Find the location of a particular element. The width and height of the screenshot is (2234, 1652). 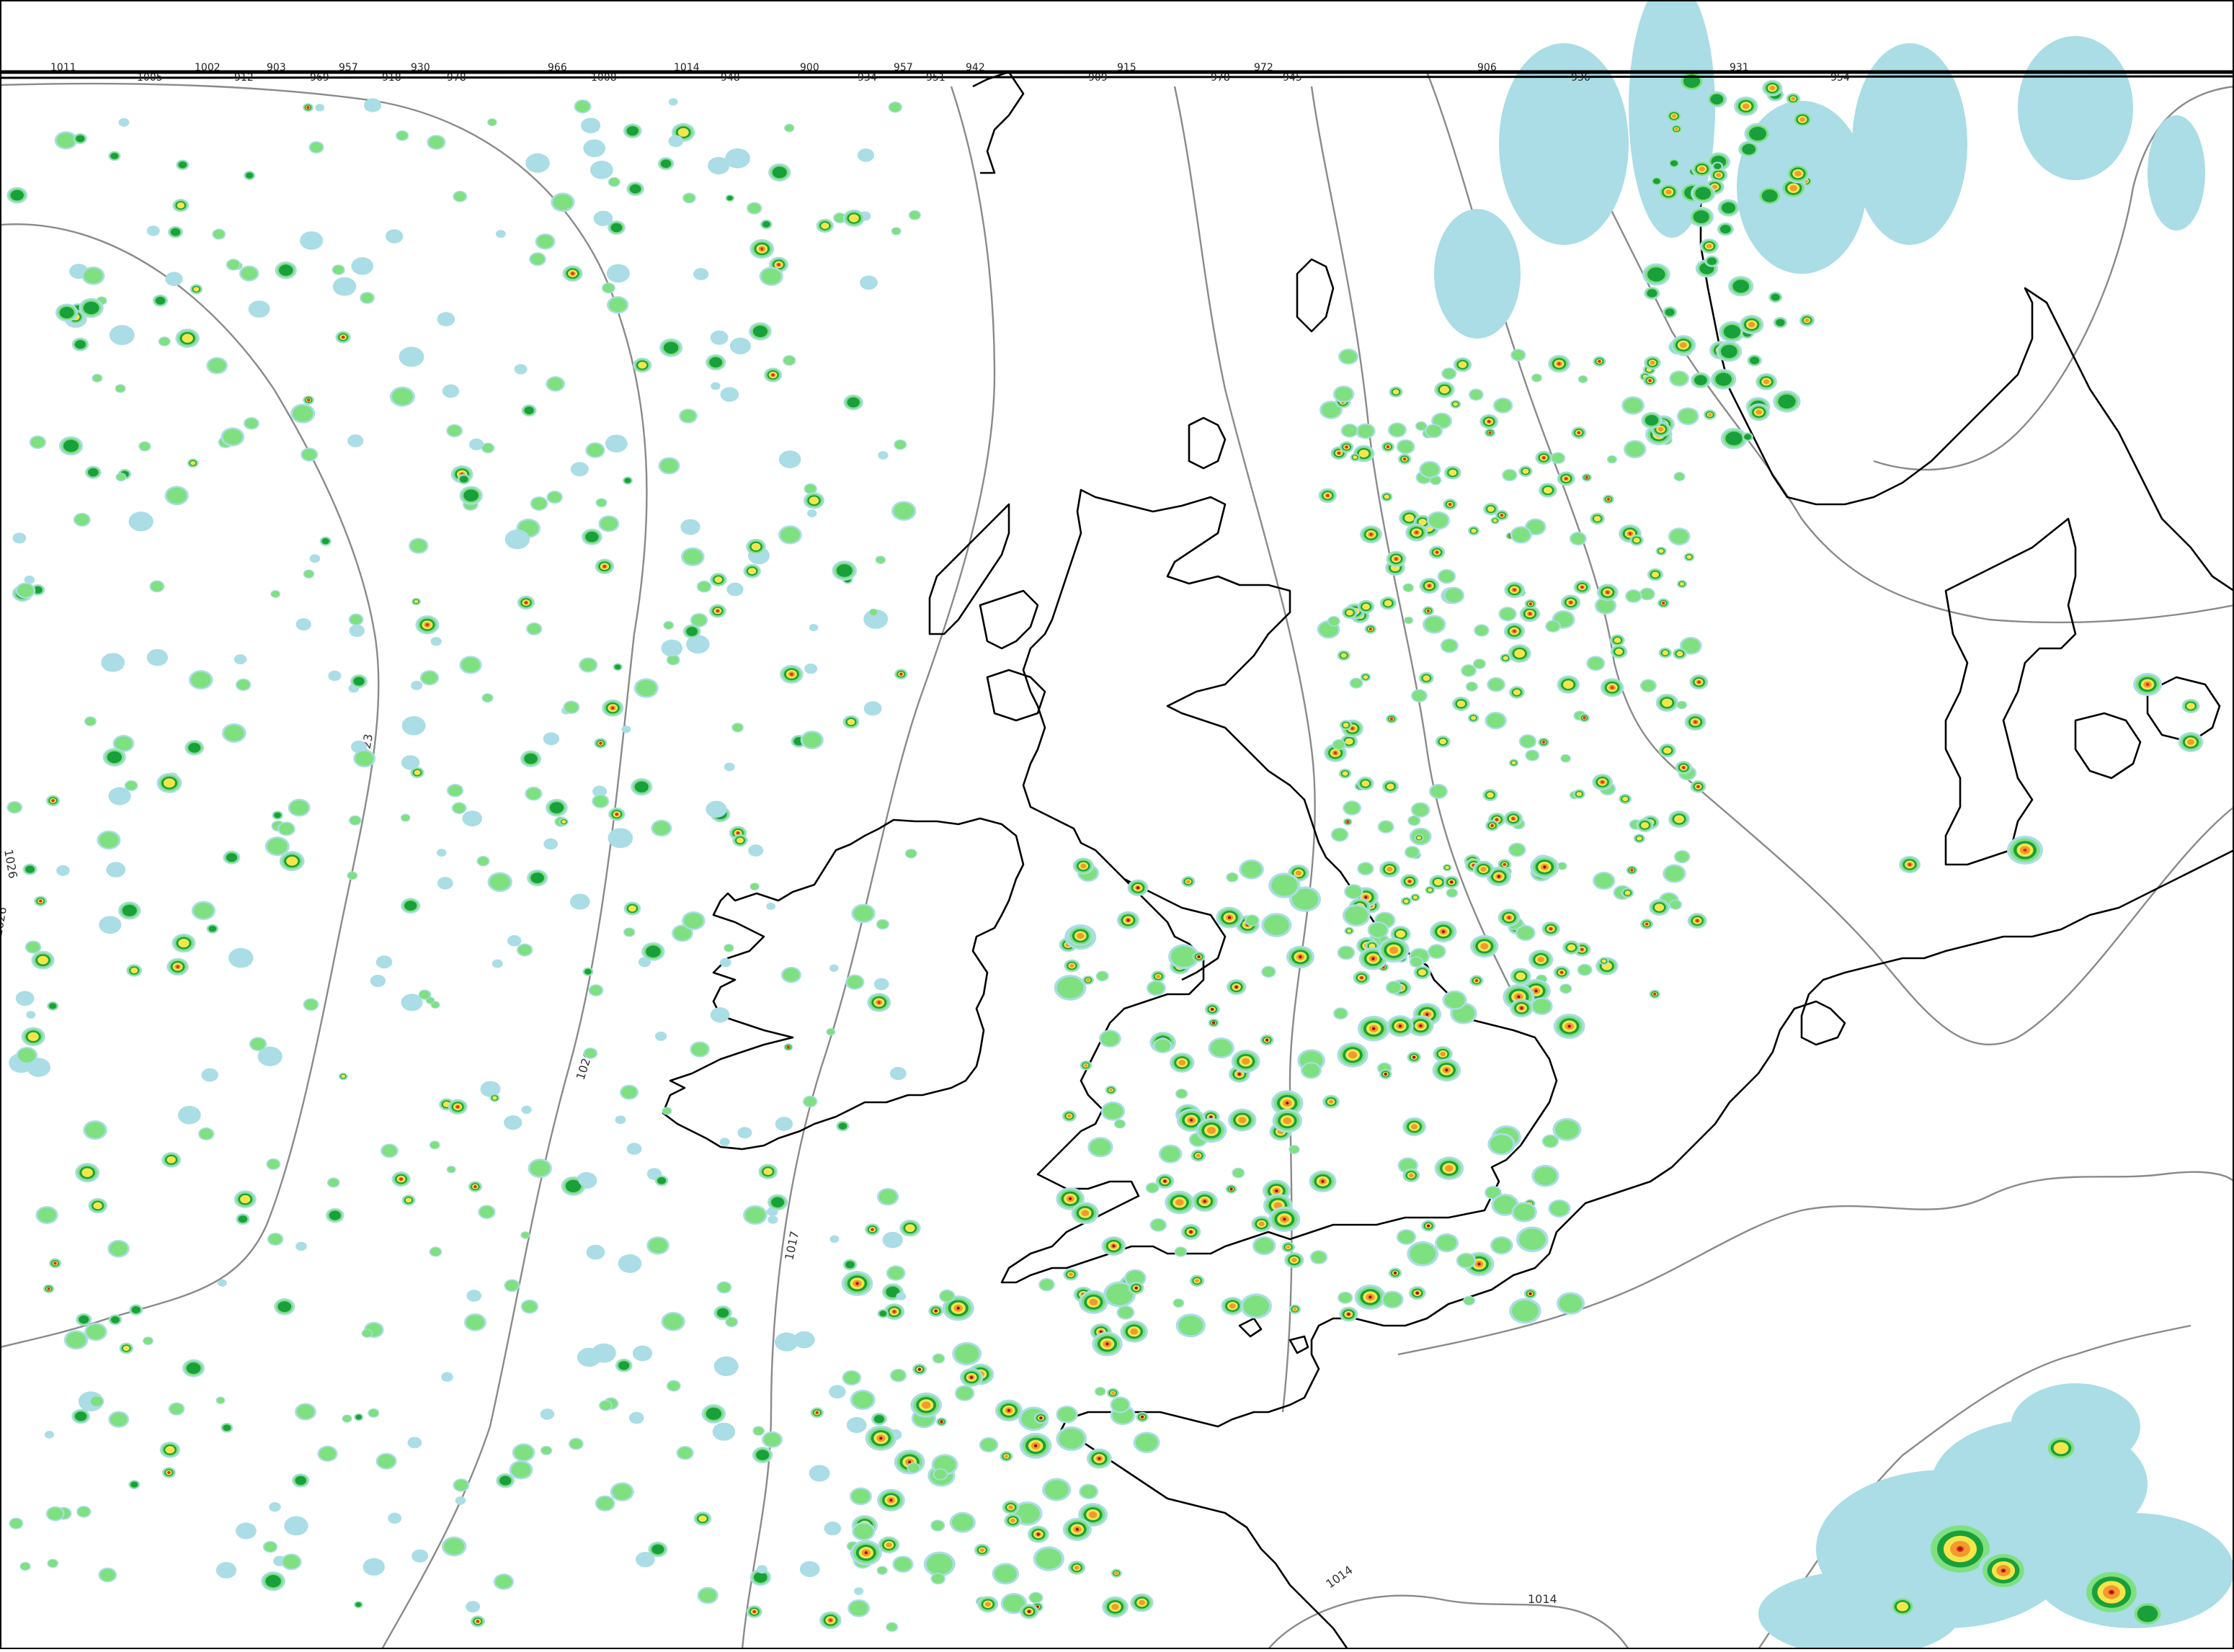

top-strip-label: 936 is located at coordinates (1581, 78).